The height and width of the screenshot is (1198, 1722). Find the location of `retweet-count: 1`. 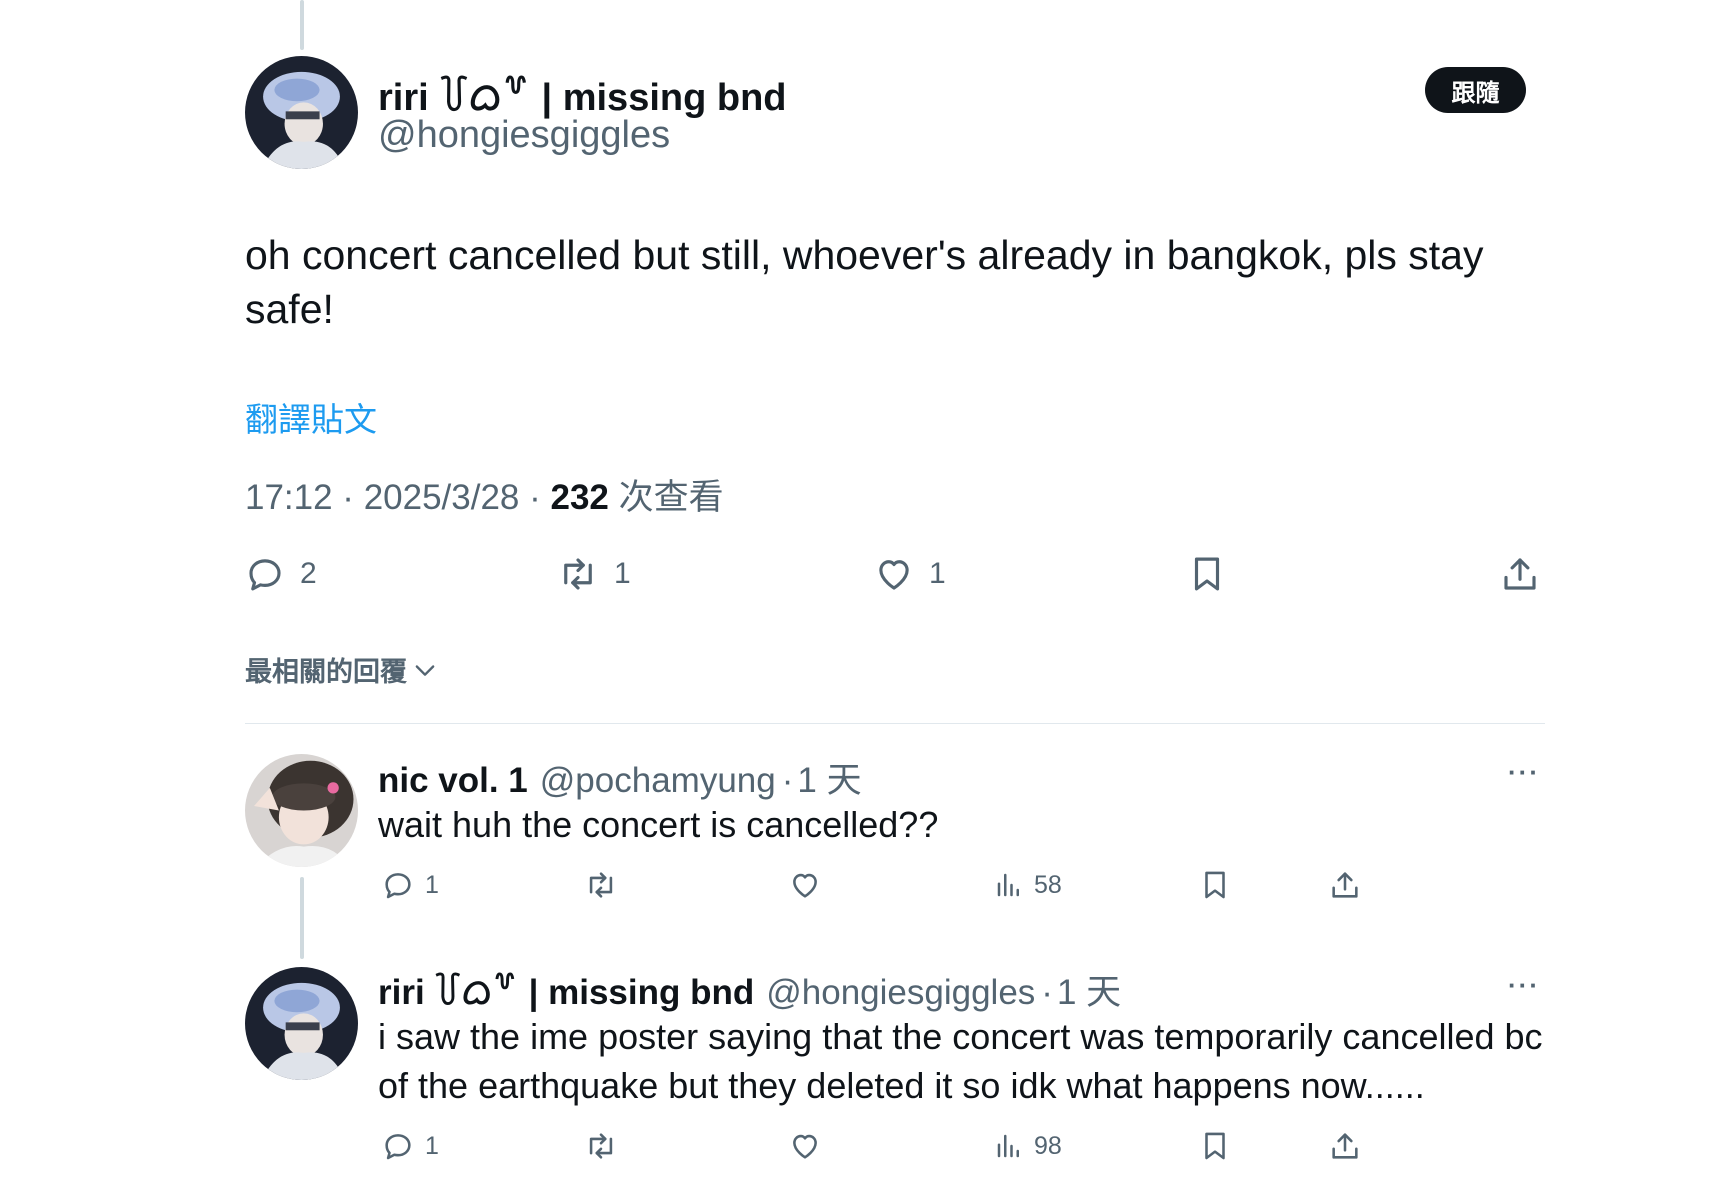

retweet-count: 1 is located at coordinates (622, 573).